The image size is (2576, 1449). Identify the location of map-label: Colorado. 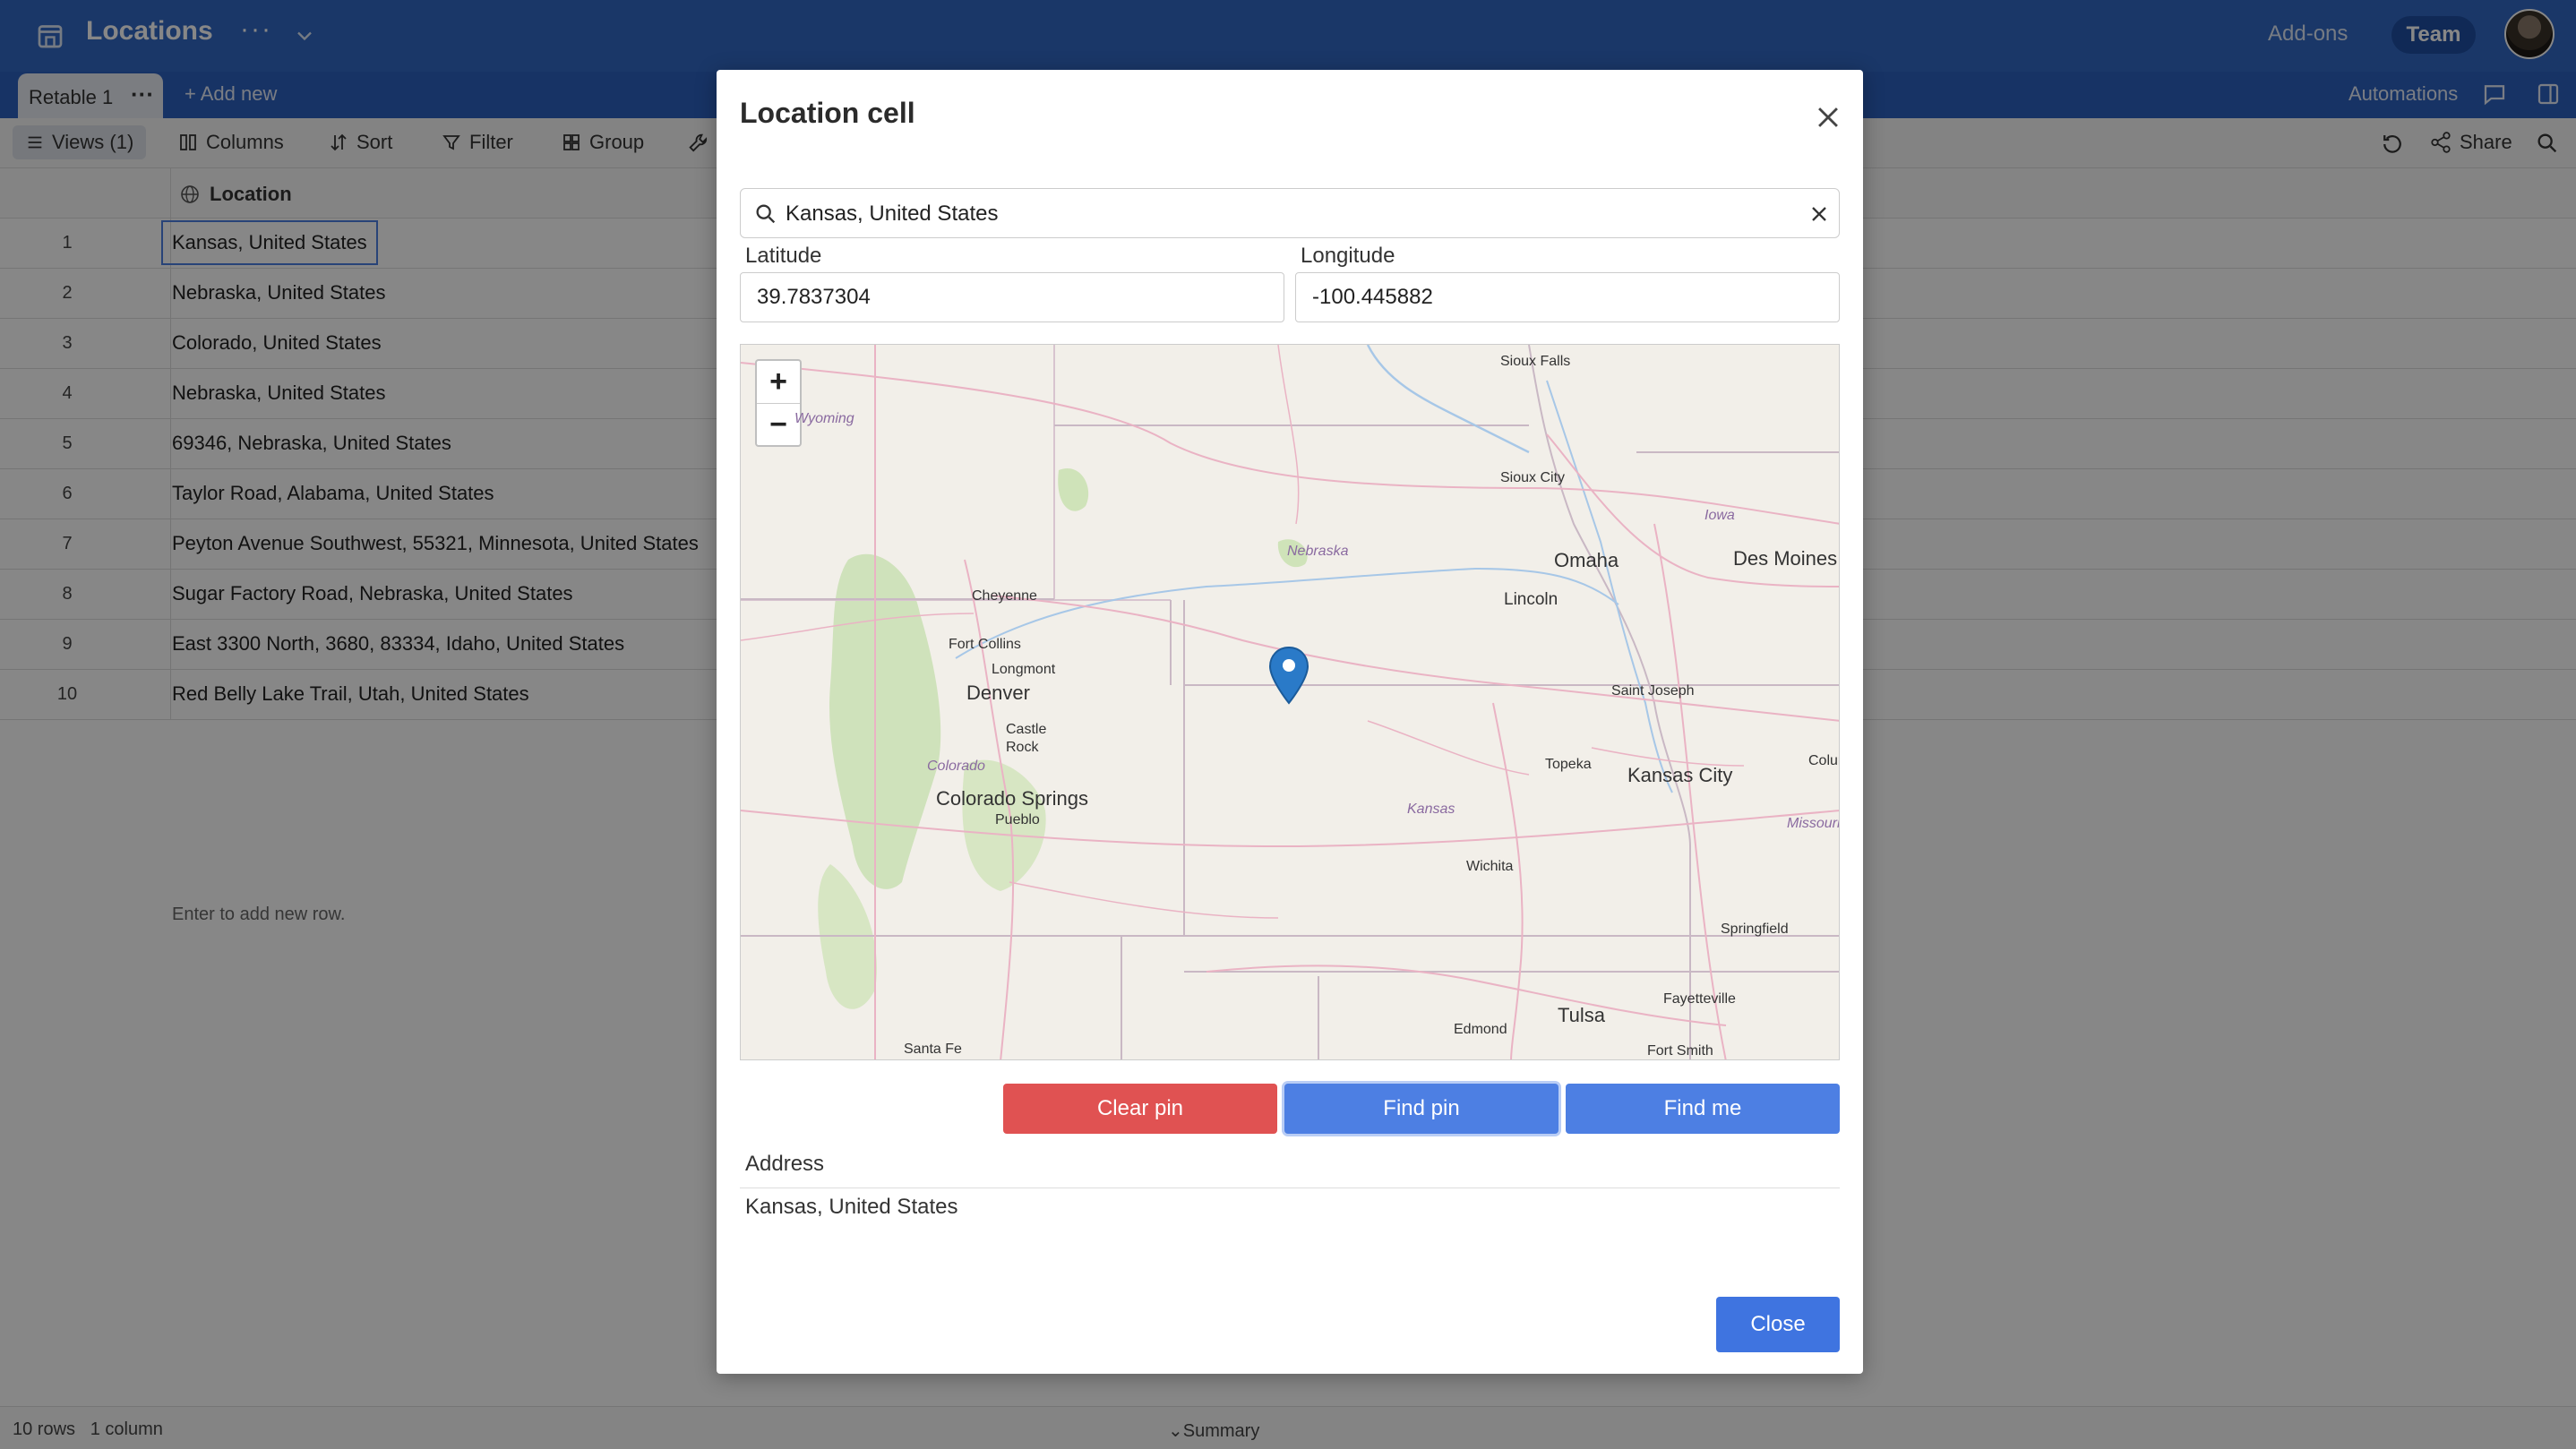
(956, 767).